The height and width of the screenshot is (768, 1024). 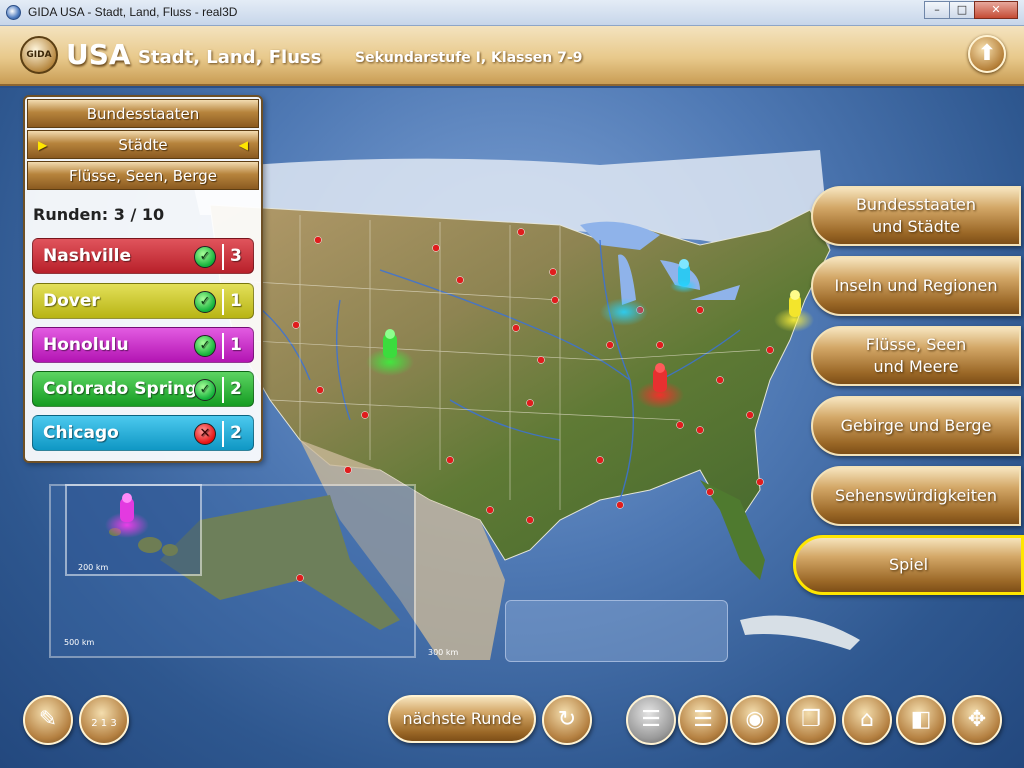 I want to click on home-button: ⌂, so click(x=867, y=720).